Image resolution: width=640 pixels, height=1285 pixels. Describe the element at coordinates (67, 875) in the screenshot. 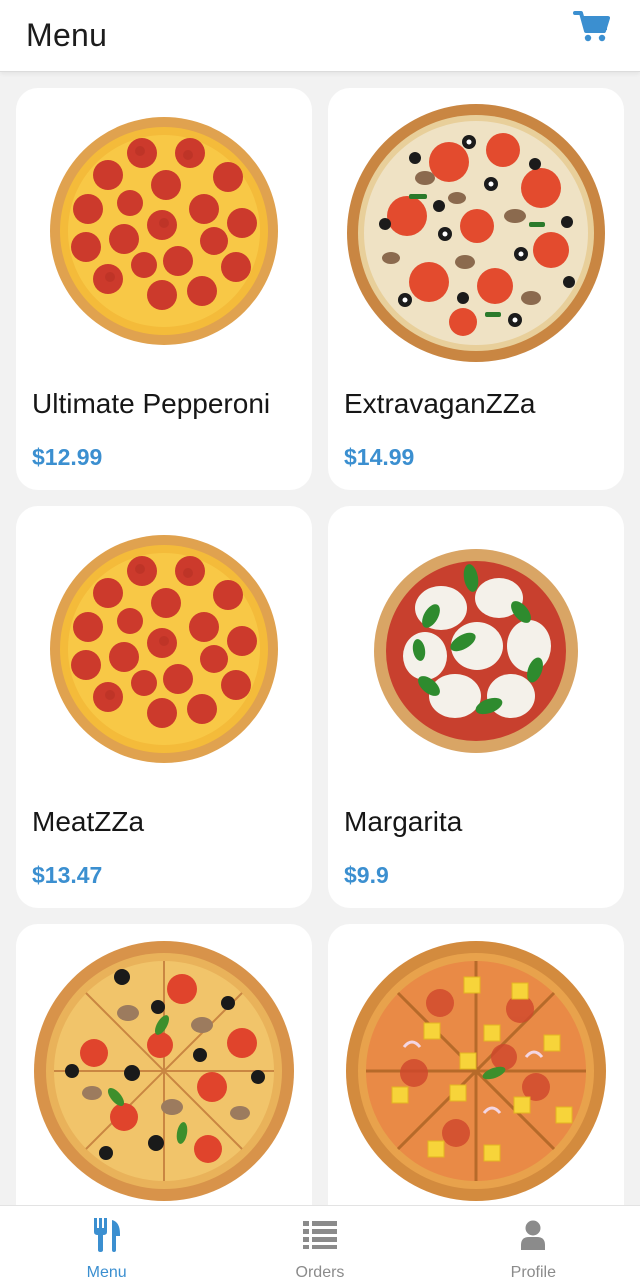

I see `menu-item-price: $13.47` at that location.